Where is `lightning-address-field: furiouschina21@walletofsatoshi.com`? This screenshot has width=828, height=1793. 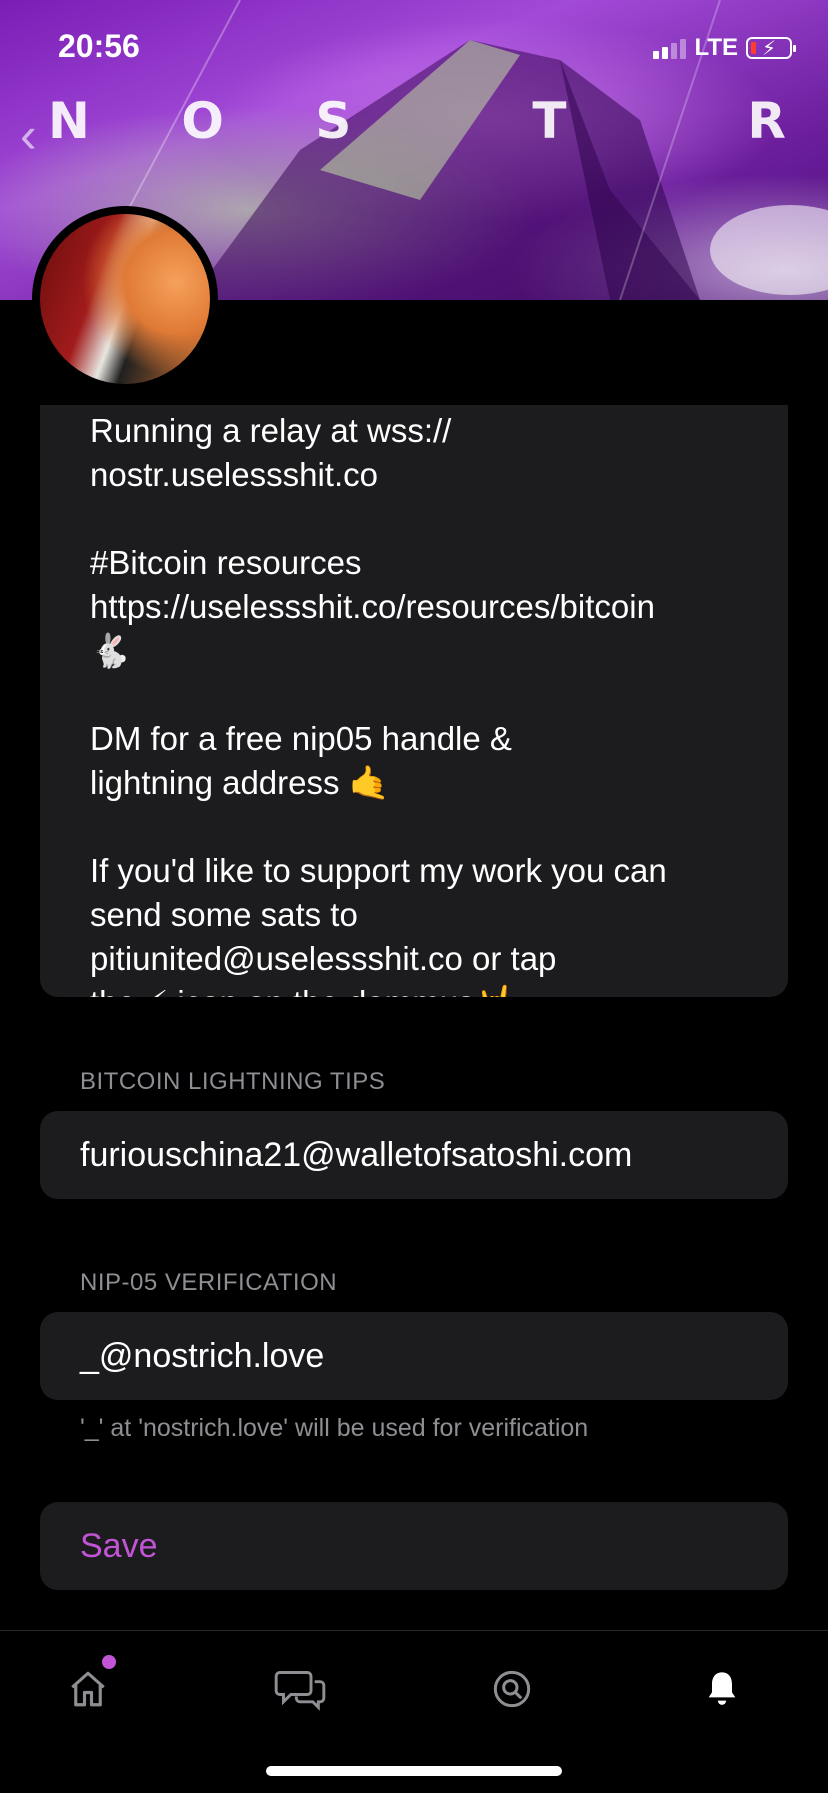
lightning-address-field: furiouschina21@walletofsatoshi.com is located at coordinates (414, 1155).